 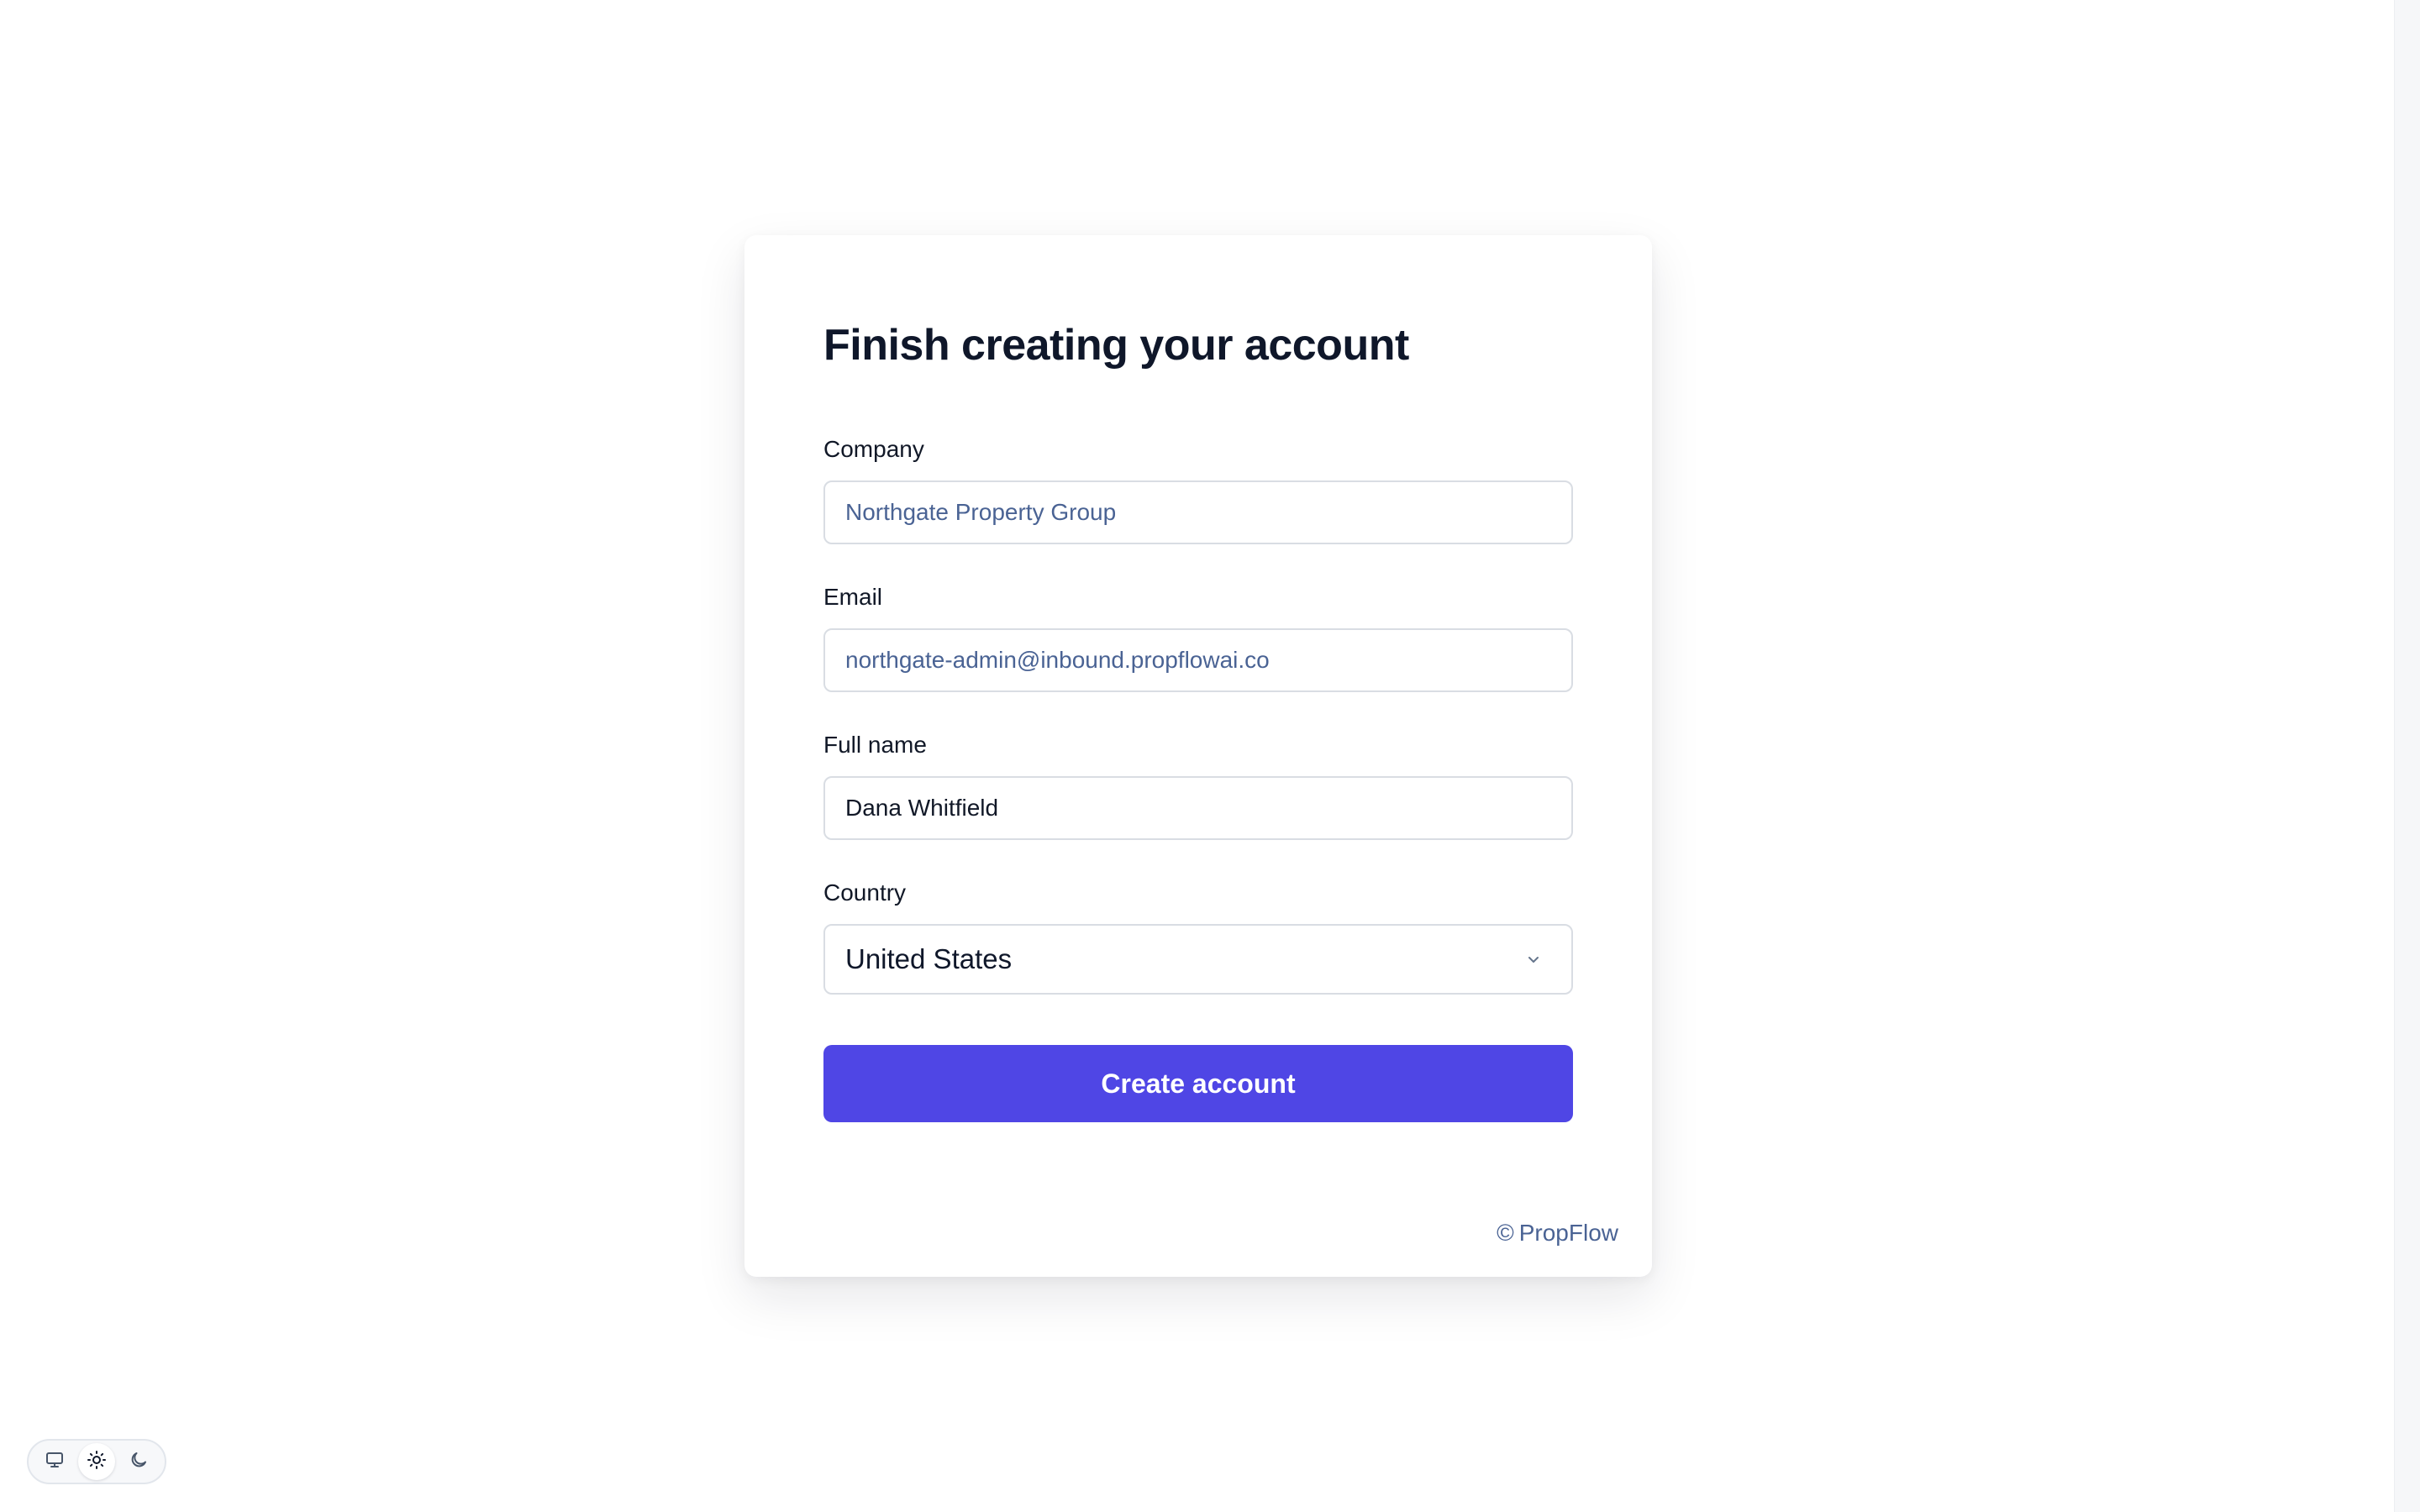 I want to click on submit-row: Create account, so click(x=1198, y=1083).